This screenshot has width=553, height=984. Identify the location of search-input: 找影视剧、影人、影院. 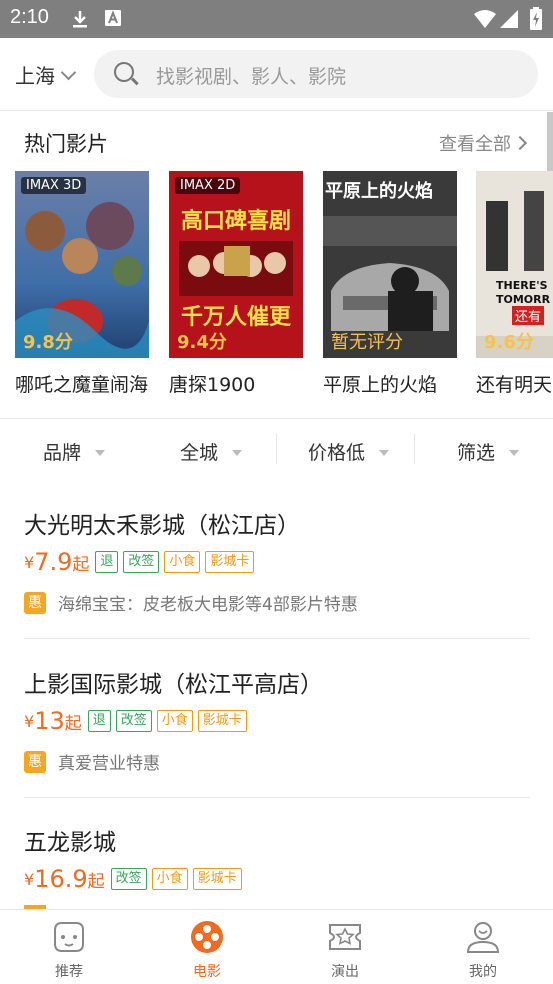
(316, 74).